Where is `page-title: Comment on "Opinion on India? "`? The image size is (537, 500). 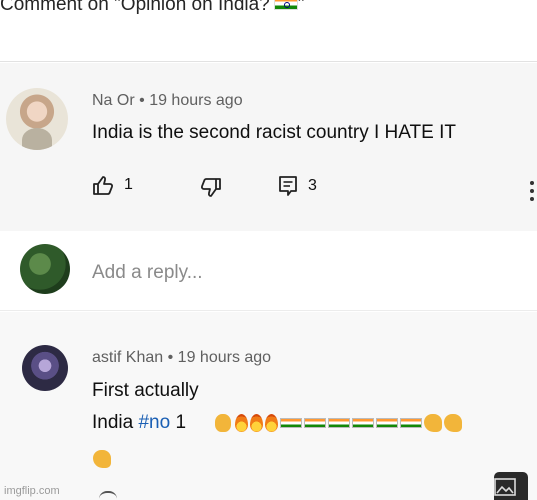
page-title: Comment on "Opinion on India? " is located at coordinates (152, 8).